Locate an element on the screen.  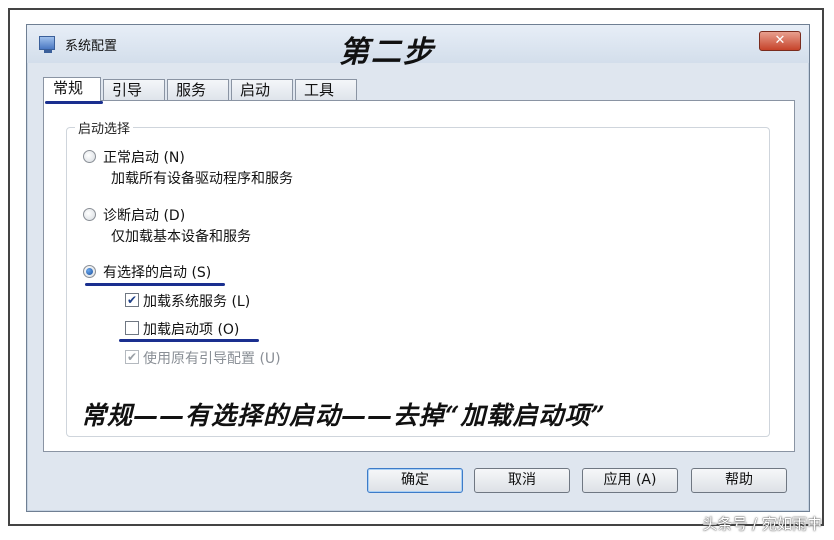
load-startup-items-label: 加载启动项 (O) is located at coordinates (191, 329).